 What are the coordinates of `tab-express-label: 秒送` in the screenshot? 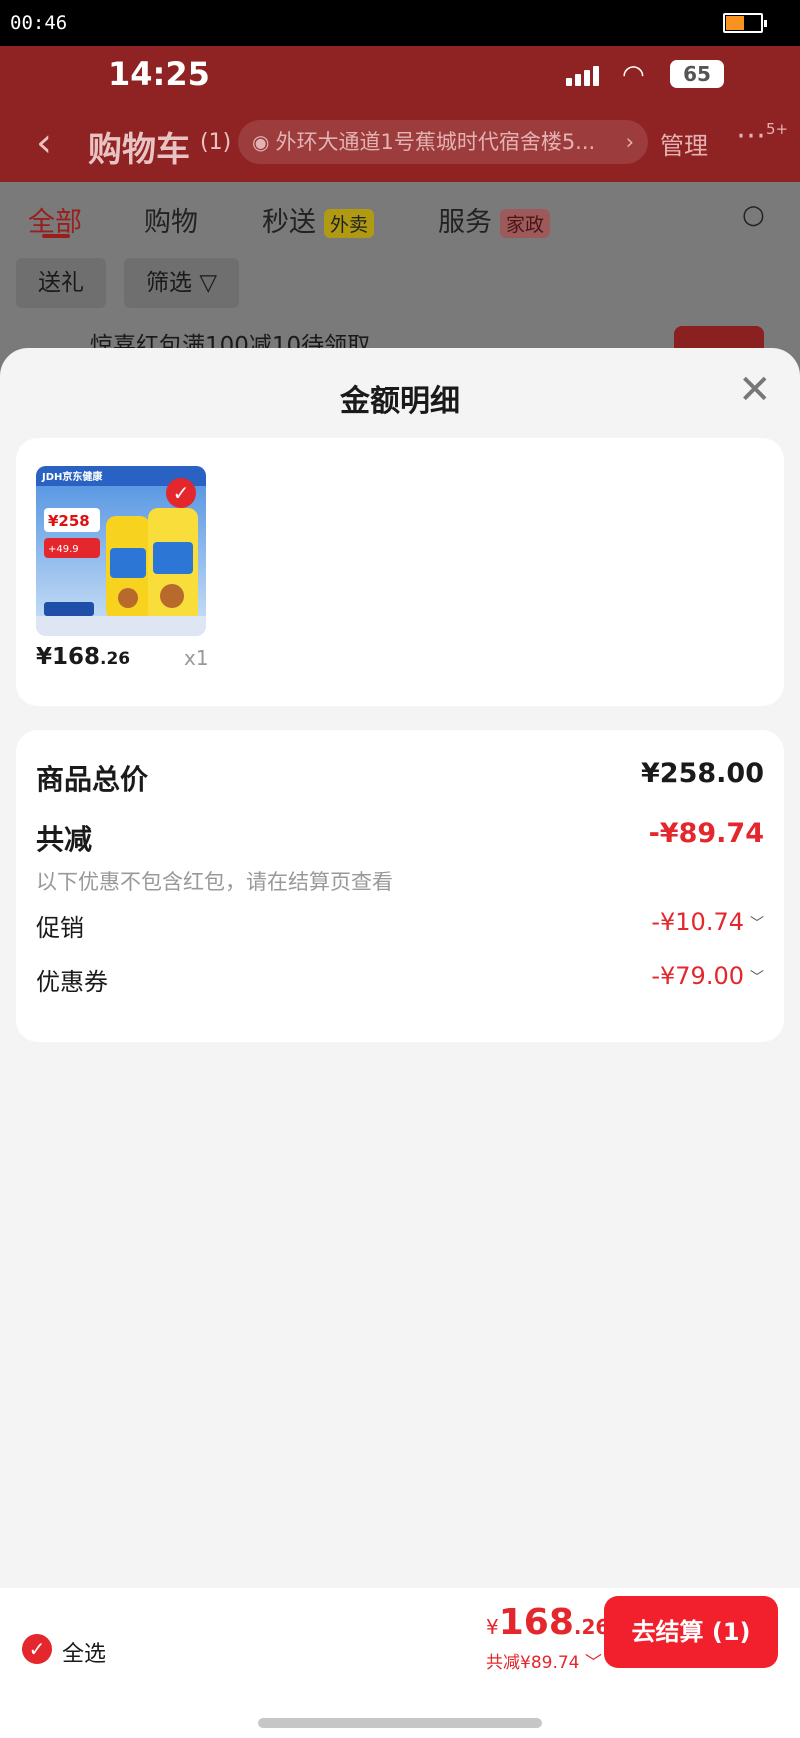 It's located at (289, 222).